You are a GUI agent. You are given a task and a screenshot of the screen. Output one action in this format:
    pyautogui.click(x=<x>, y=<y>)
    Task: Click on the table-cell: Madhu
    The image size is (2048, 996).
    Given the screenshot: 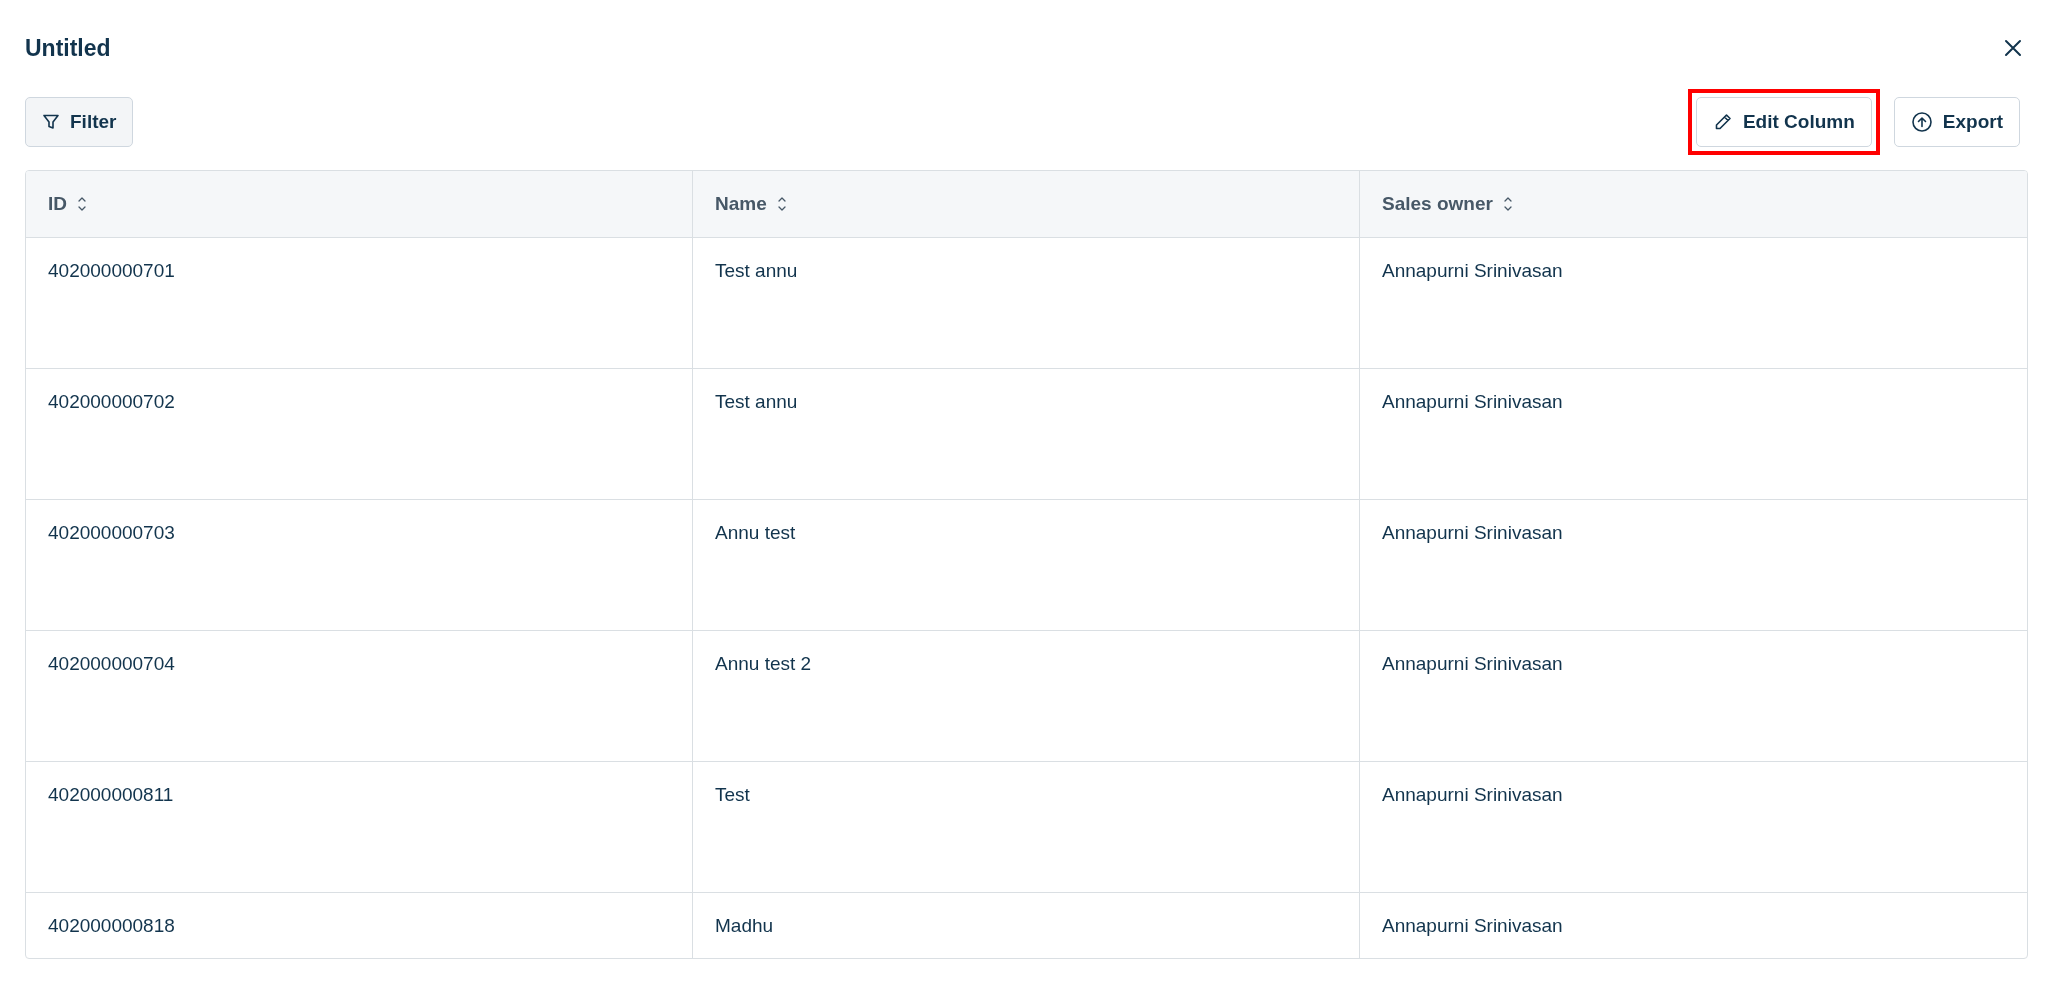 What is the action you would take?
    pyautogui.click(x=744, y=925)
    